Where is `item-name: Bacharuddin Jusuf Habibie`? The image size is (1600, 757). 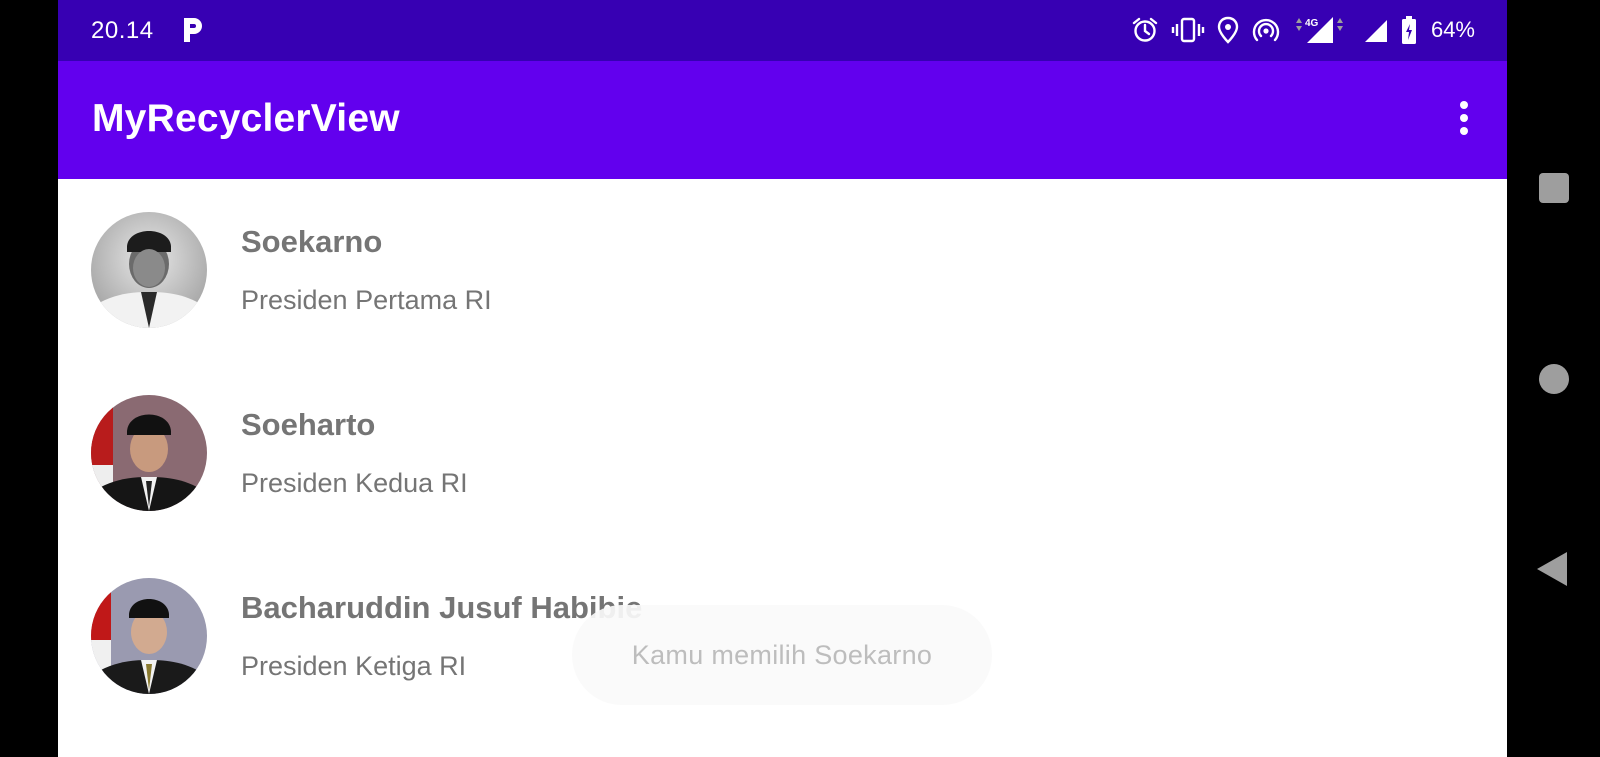
item-name: Bacharuddin Jusuf Habibie is located at coordinates (442, 607).